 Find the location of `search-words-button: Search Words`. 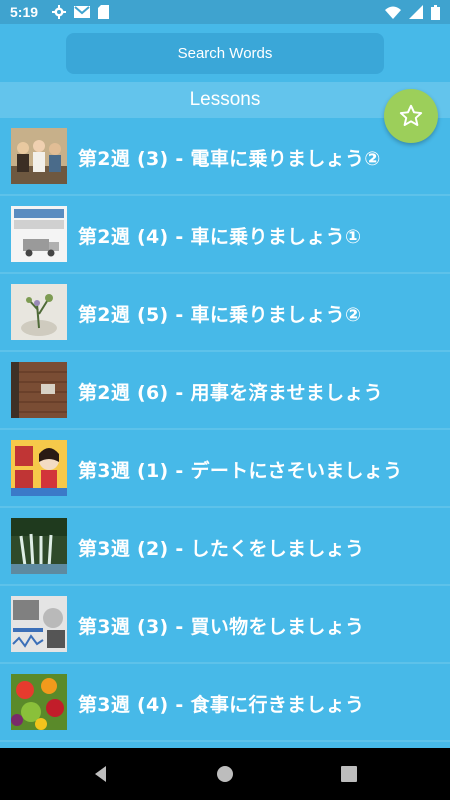

search-words-button: Search Words is located at coordinates (225, 53).